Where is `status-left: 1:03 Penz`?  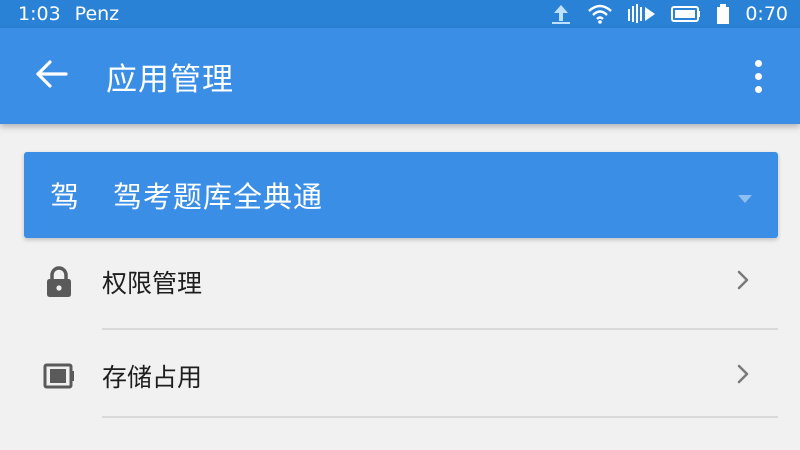
status-left: 1:03 Penz is located at coordinates (68, 14).